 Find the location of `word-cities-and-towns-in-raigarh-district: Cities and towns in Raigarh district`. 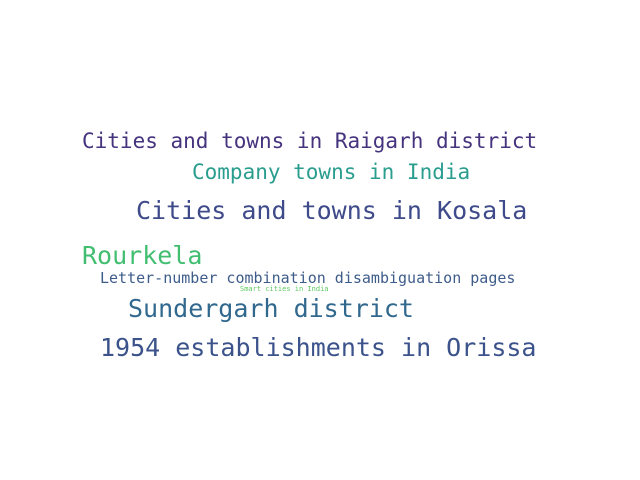

word-cities-and-towns-in-raigarh-district: Cities and towns in Raigarh district is located at coordinates (310, 141).